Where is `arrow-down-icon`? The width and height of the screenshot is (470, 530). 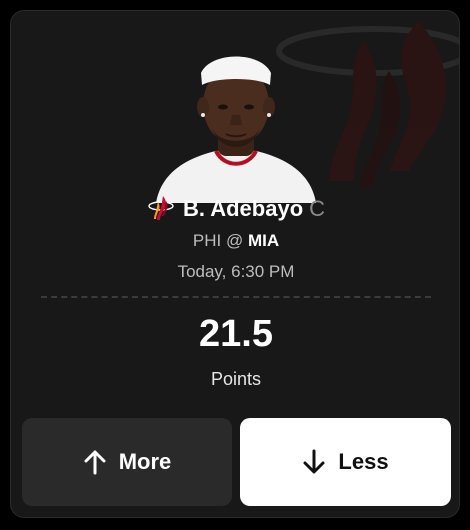
arrow-down-icon is located at coordinates (314, 461).